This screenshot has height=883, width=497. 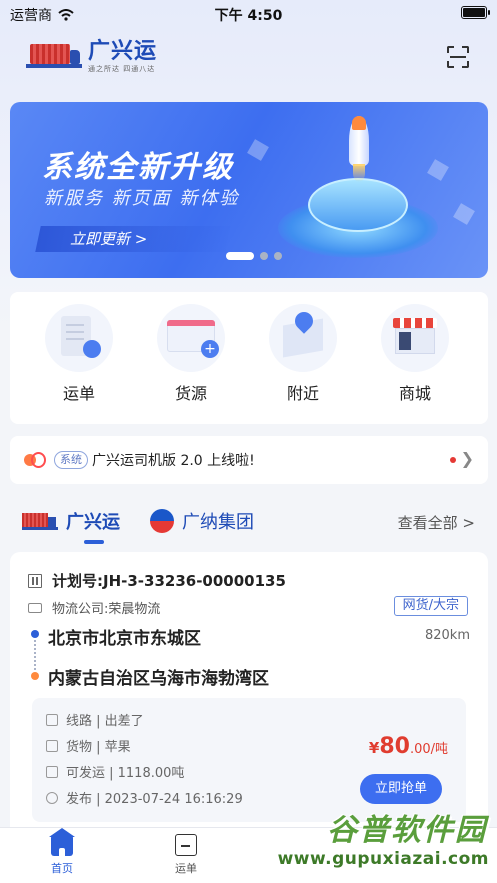 What do you see at coordinates (123, 51) in the screenshot?
I see `brand-name: 广兴运` at bounding box center [123, 51].